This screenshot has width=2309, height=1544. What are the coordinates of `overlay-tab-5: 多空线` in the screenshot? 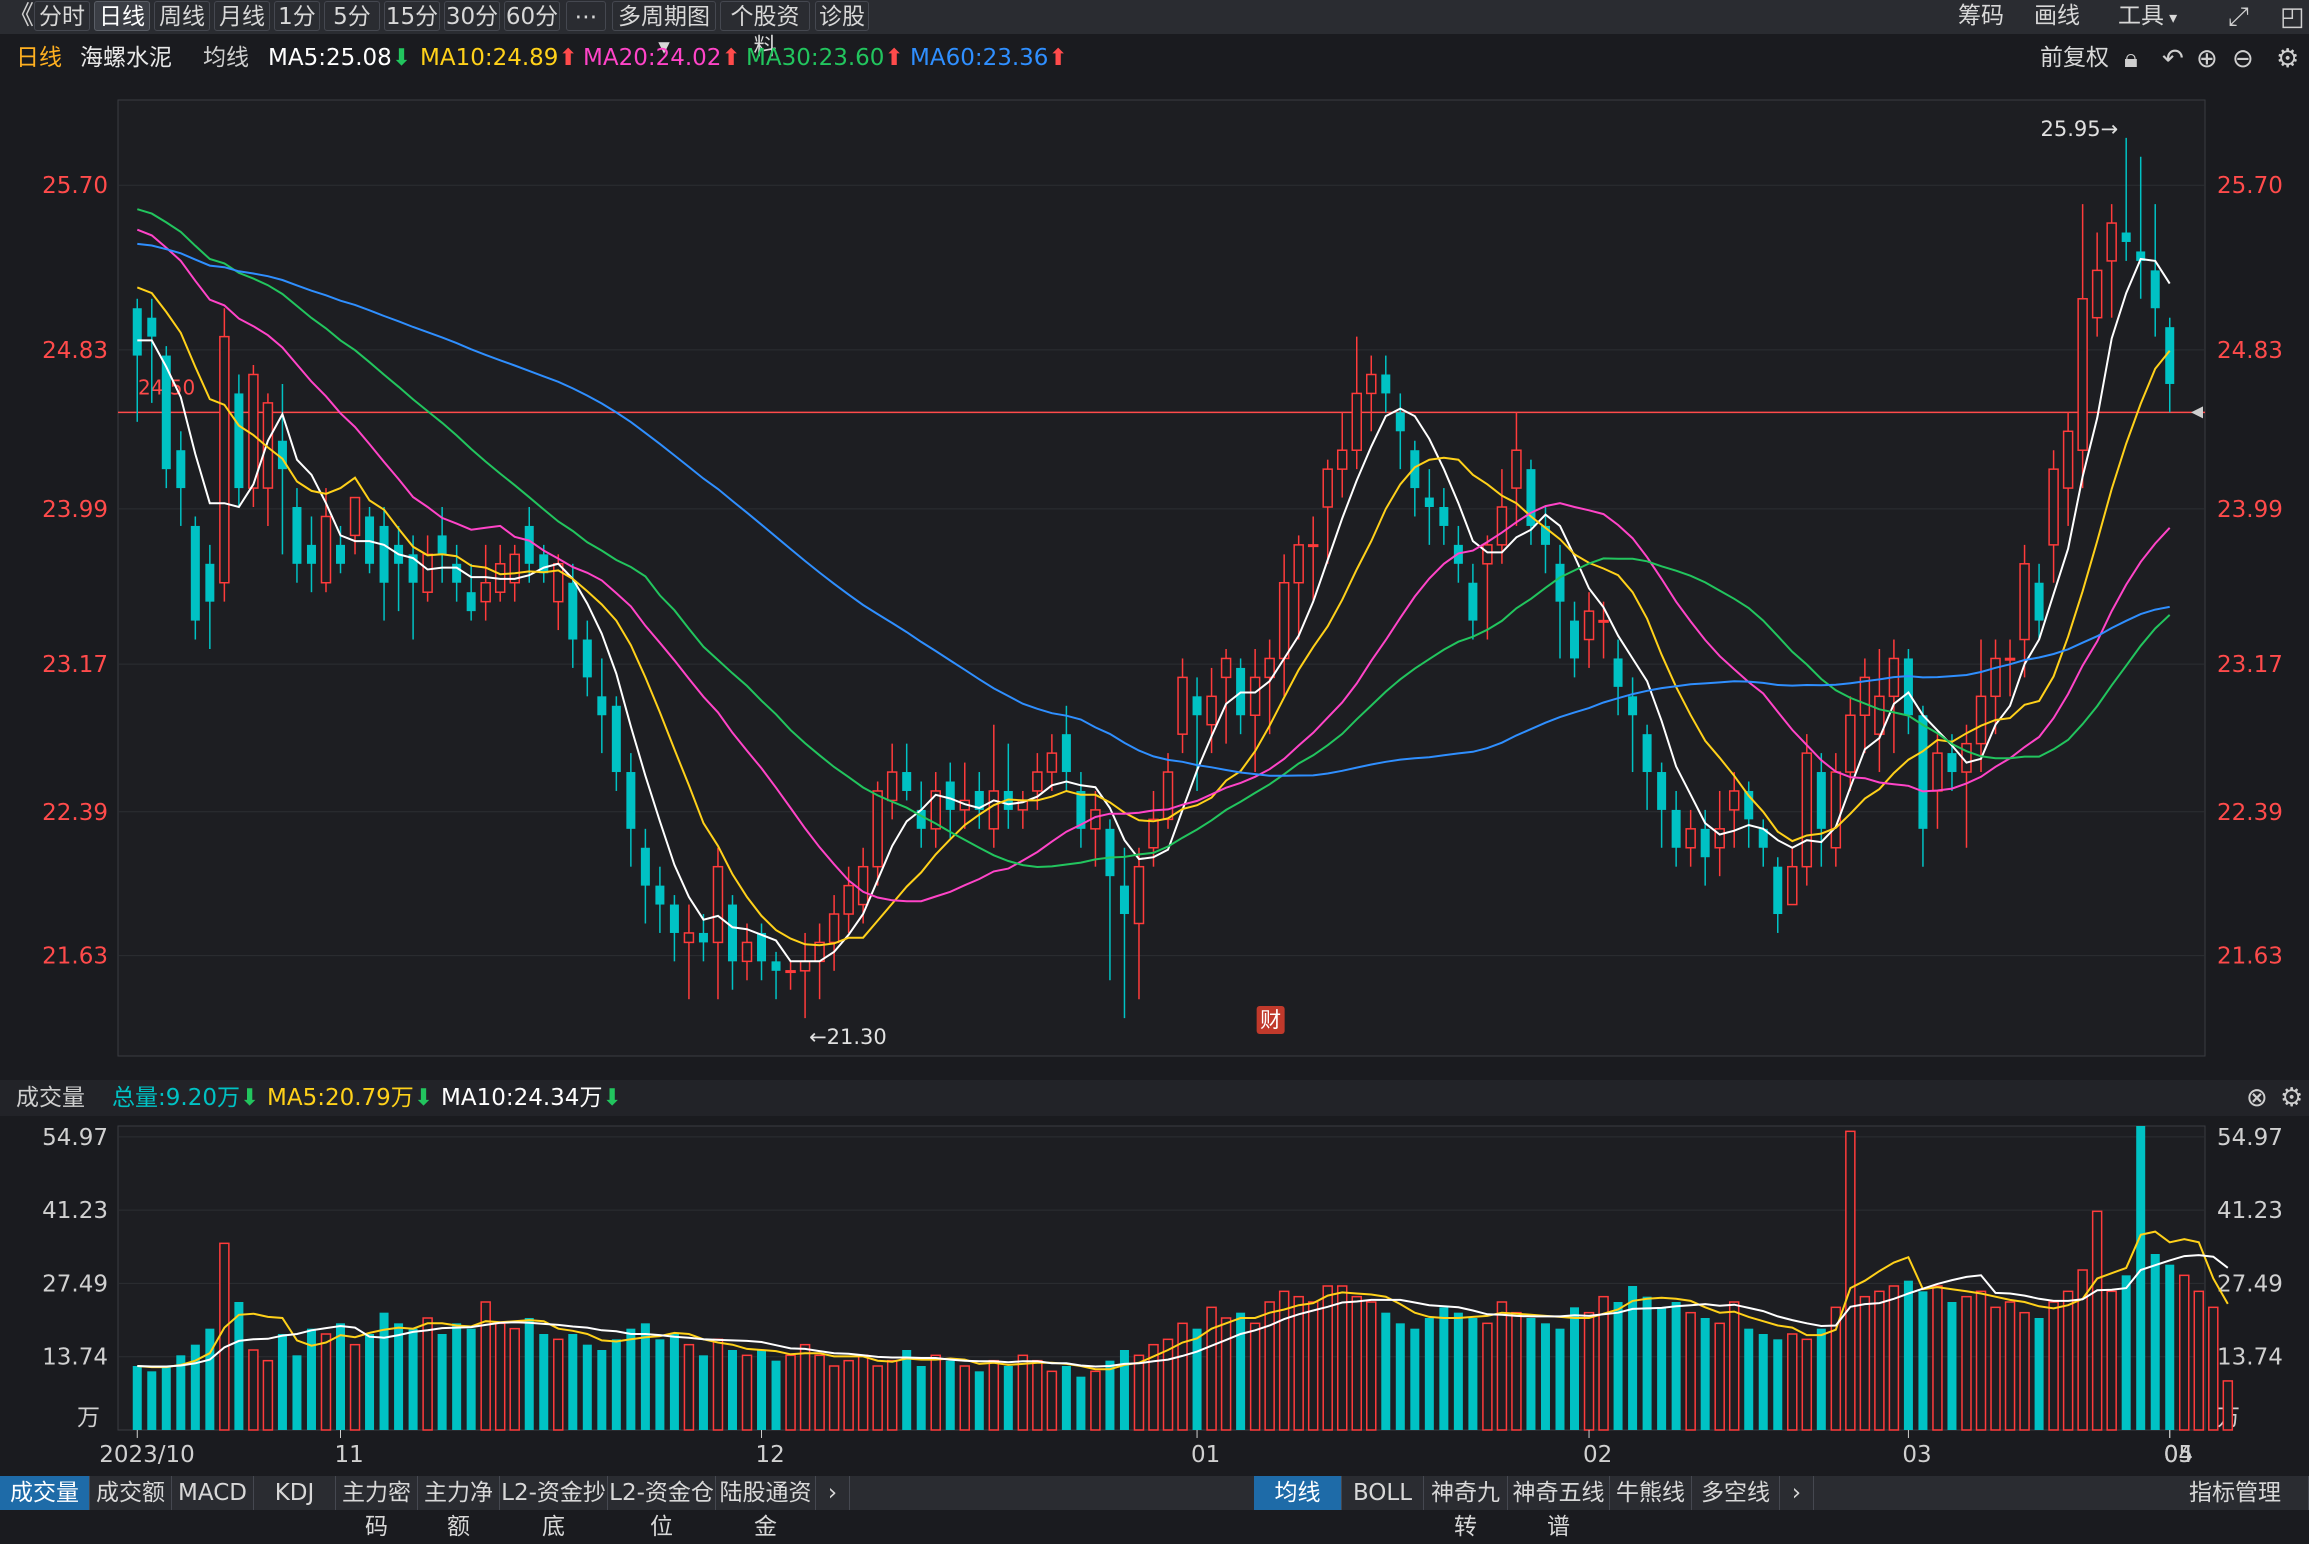 It's located at (1736, 1493).